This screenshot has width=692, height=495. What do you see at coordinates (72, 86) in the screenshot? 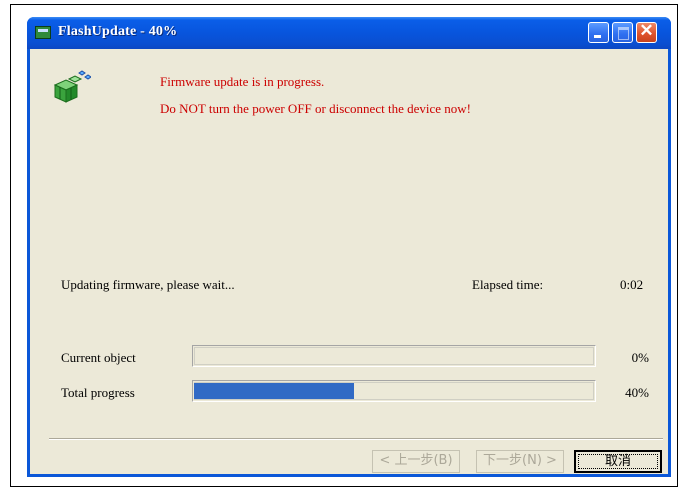
I see `setup-boxes-icon` at bounding box center [72, 86].